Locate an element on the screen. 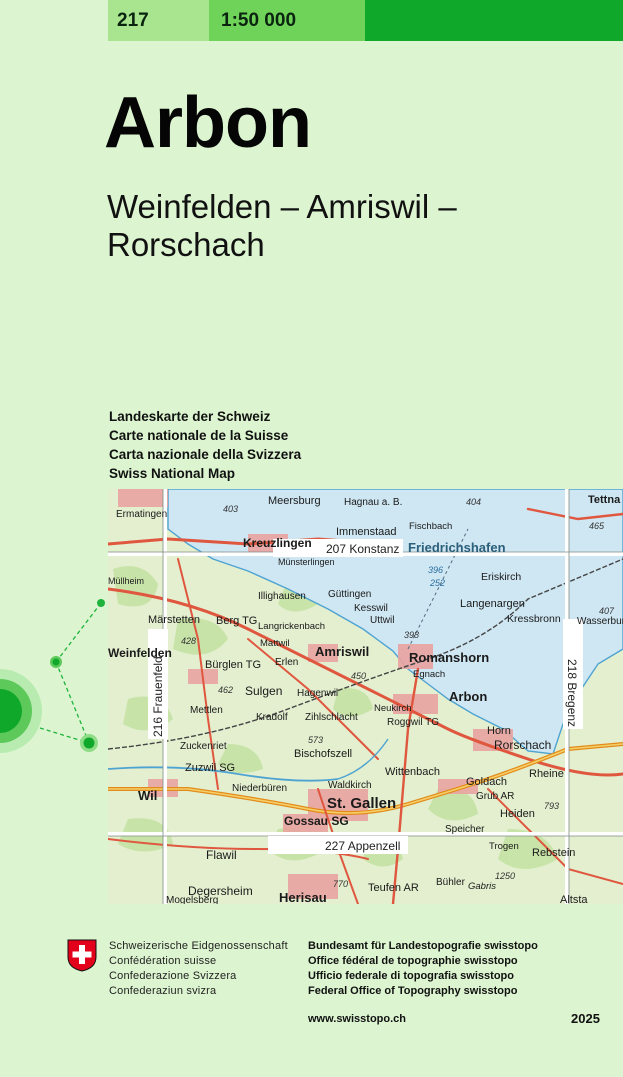 Image resolution: width=623 pixels, height=1077 pixels. place-label: Horn is located at coordinates (499, 731).